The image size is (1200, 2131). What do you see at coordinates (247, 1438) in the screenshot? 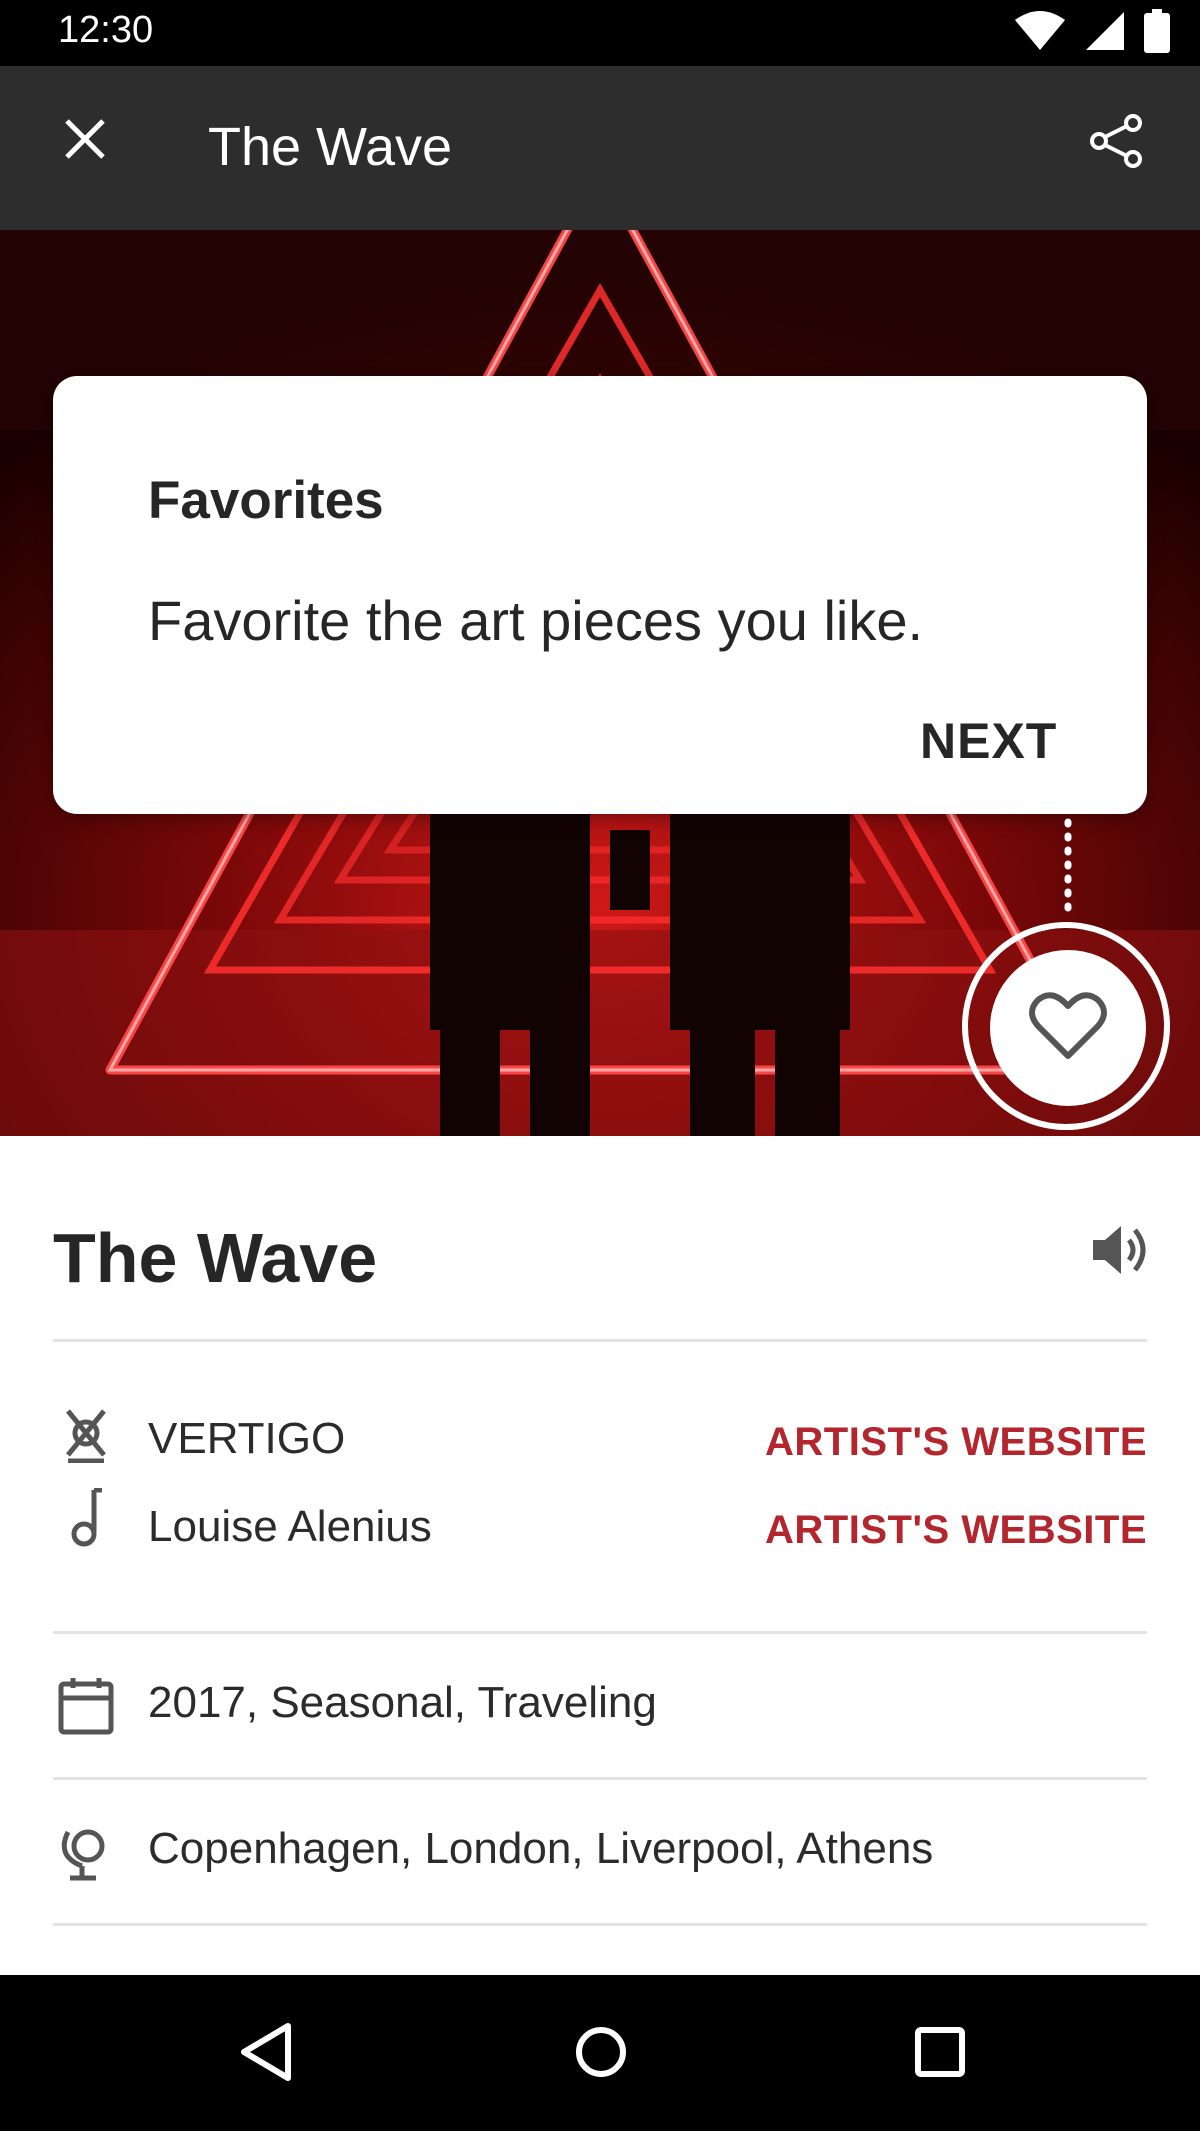
I see `artist-name: VERTIGO` at bounding box center [247, 1438].